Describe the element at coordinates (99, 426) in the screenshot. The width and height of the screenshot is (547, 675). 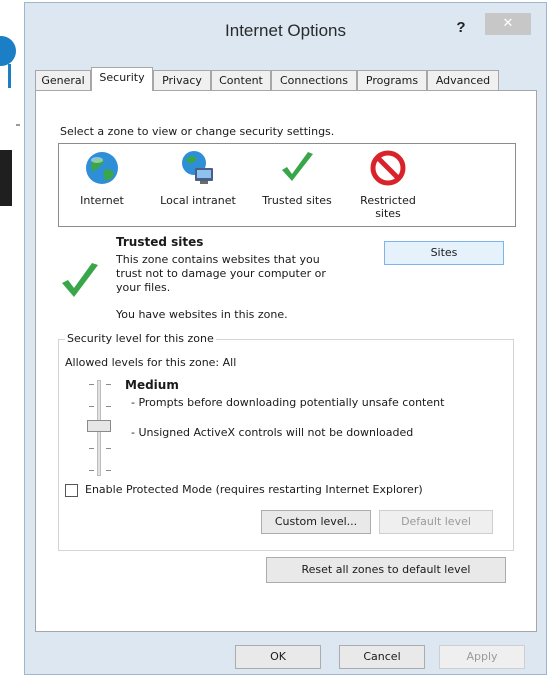
I see `security-level-slider-thumb` at that location.